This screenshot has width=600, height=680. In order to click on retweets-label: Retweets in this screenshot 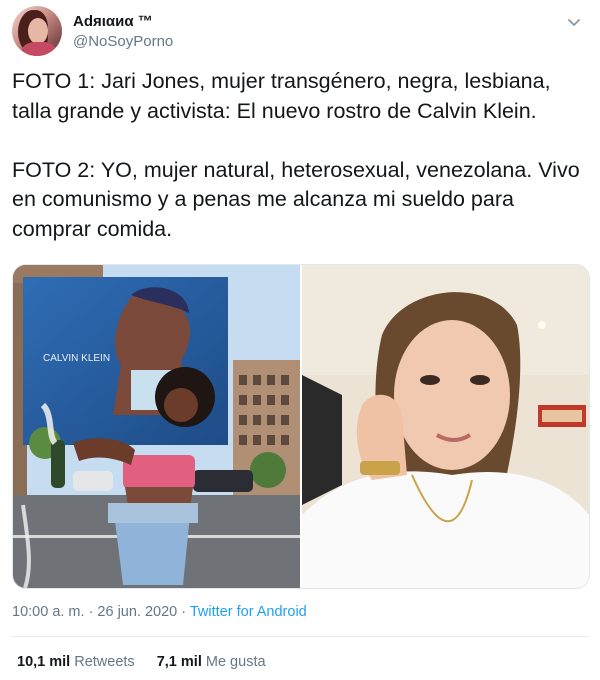, I will do `click(104, 662)`.